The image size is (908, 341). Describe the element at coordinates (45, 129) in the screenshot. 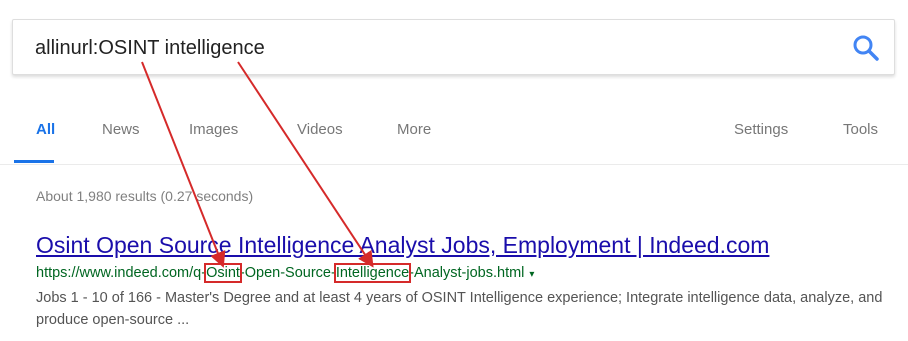

I see `tab-all: All` at that location.